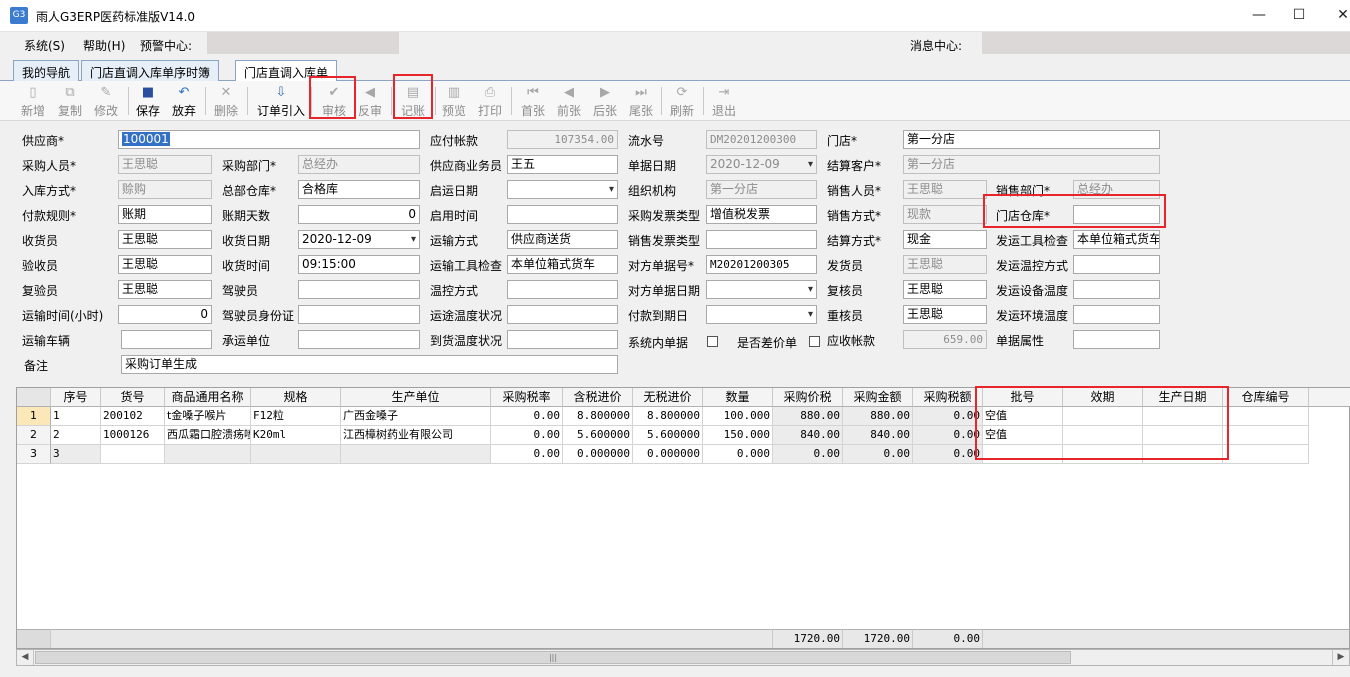 This screenshot has width=1350, height=677. What do you see at coordinates (945, 314) in the screenshot?
I see `reweigher-field: 王思聪` at bounding box center [945, 314].